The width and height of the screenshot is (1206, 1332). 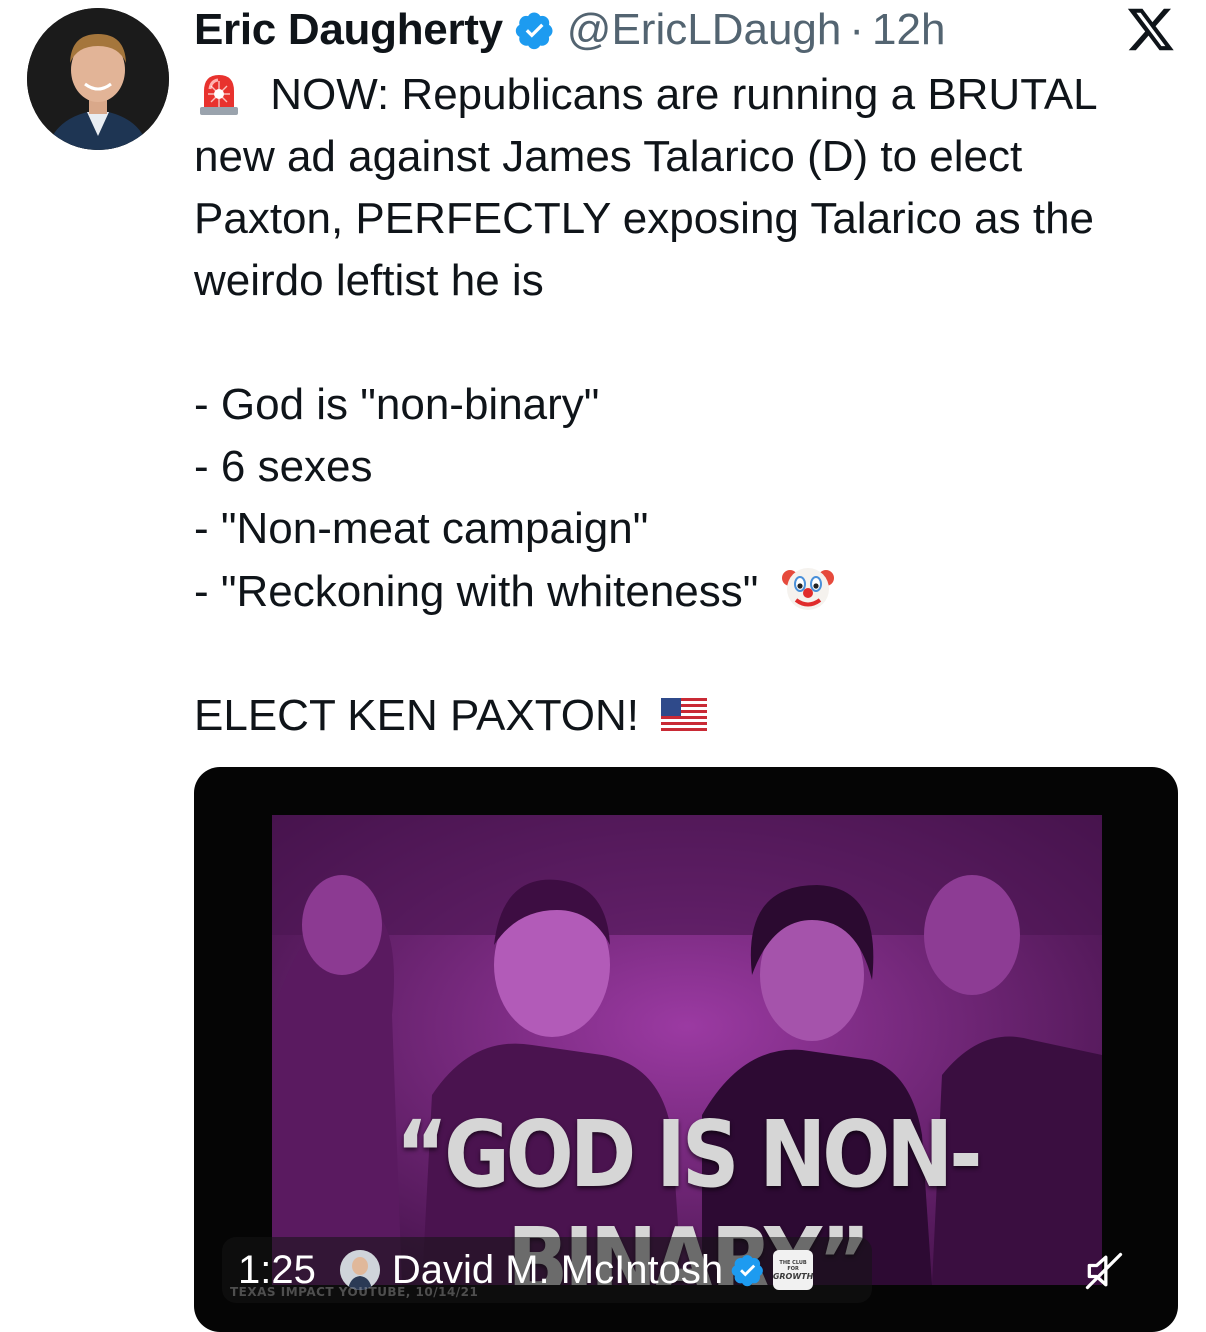 I want to click on affiliate-badge-icon: THE CLUB FOR GROWTH, so click(x=793, y=1270).